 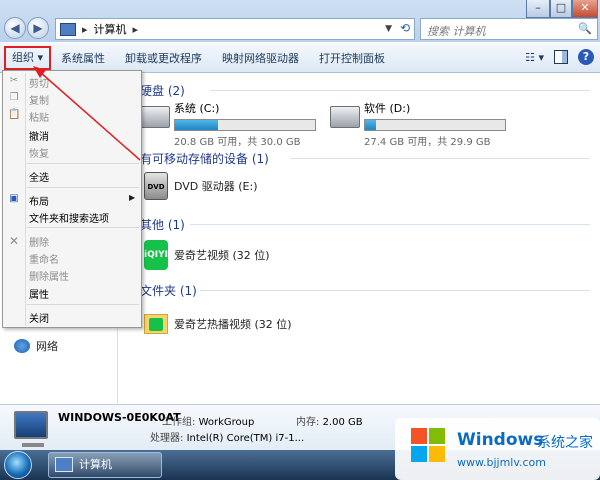 What do you see at coordinates (14, 97) in the screenshot?
I see `copy-icon: ❐` at bounding box center [14, 97].